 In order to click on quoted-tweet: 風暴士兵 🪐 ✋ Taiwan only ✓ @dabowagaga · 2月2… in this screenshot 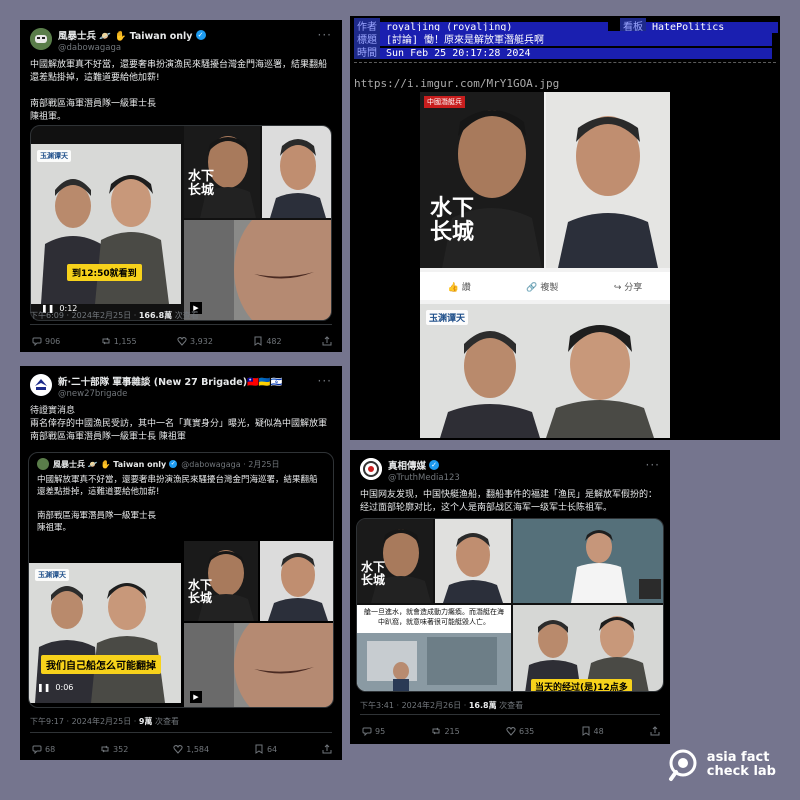, I will do `click(181, 580)`.